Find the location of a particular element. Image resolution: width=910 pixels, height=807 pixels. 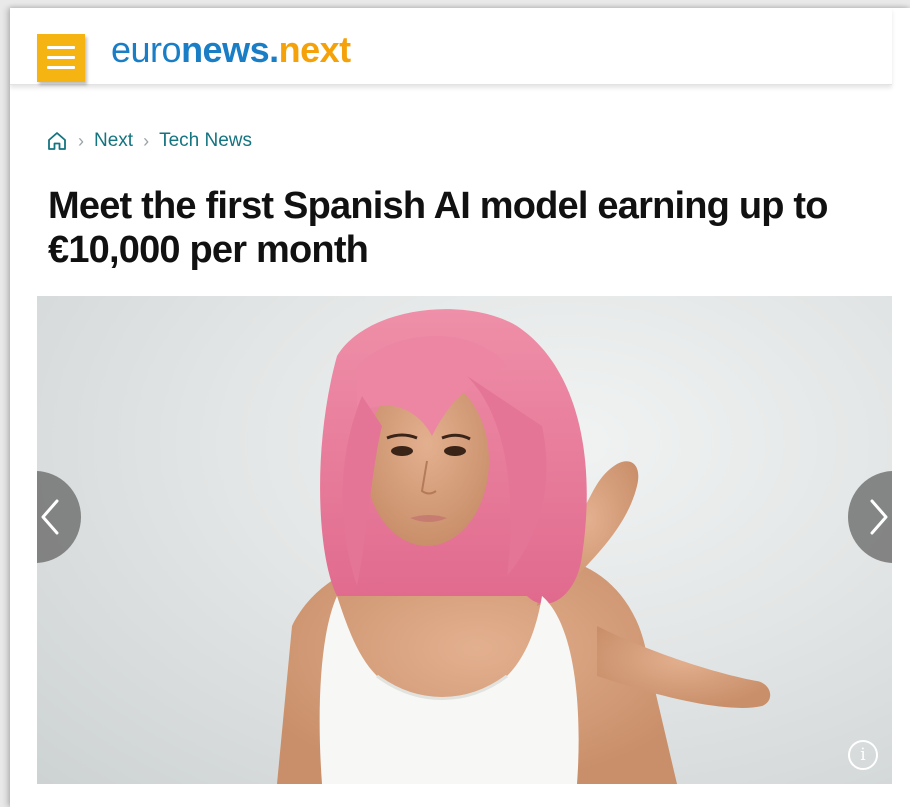

site-logo: euronews.next is located at coordinates (231, 50).